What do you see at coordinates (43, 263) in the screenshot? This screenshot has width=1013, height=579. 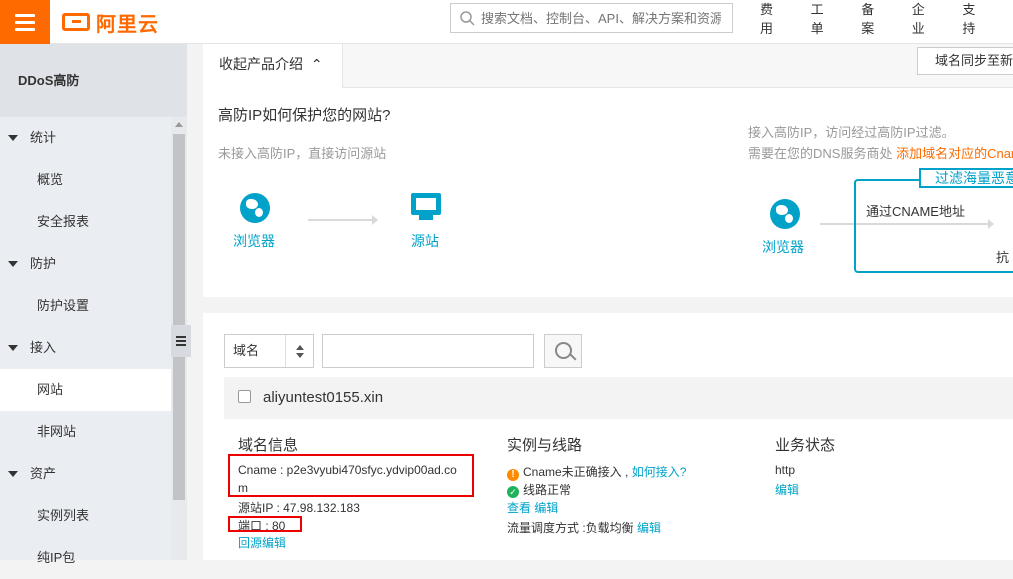 I see `sidebar-group-label: 防护` at bounding box center [43, 263].